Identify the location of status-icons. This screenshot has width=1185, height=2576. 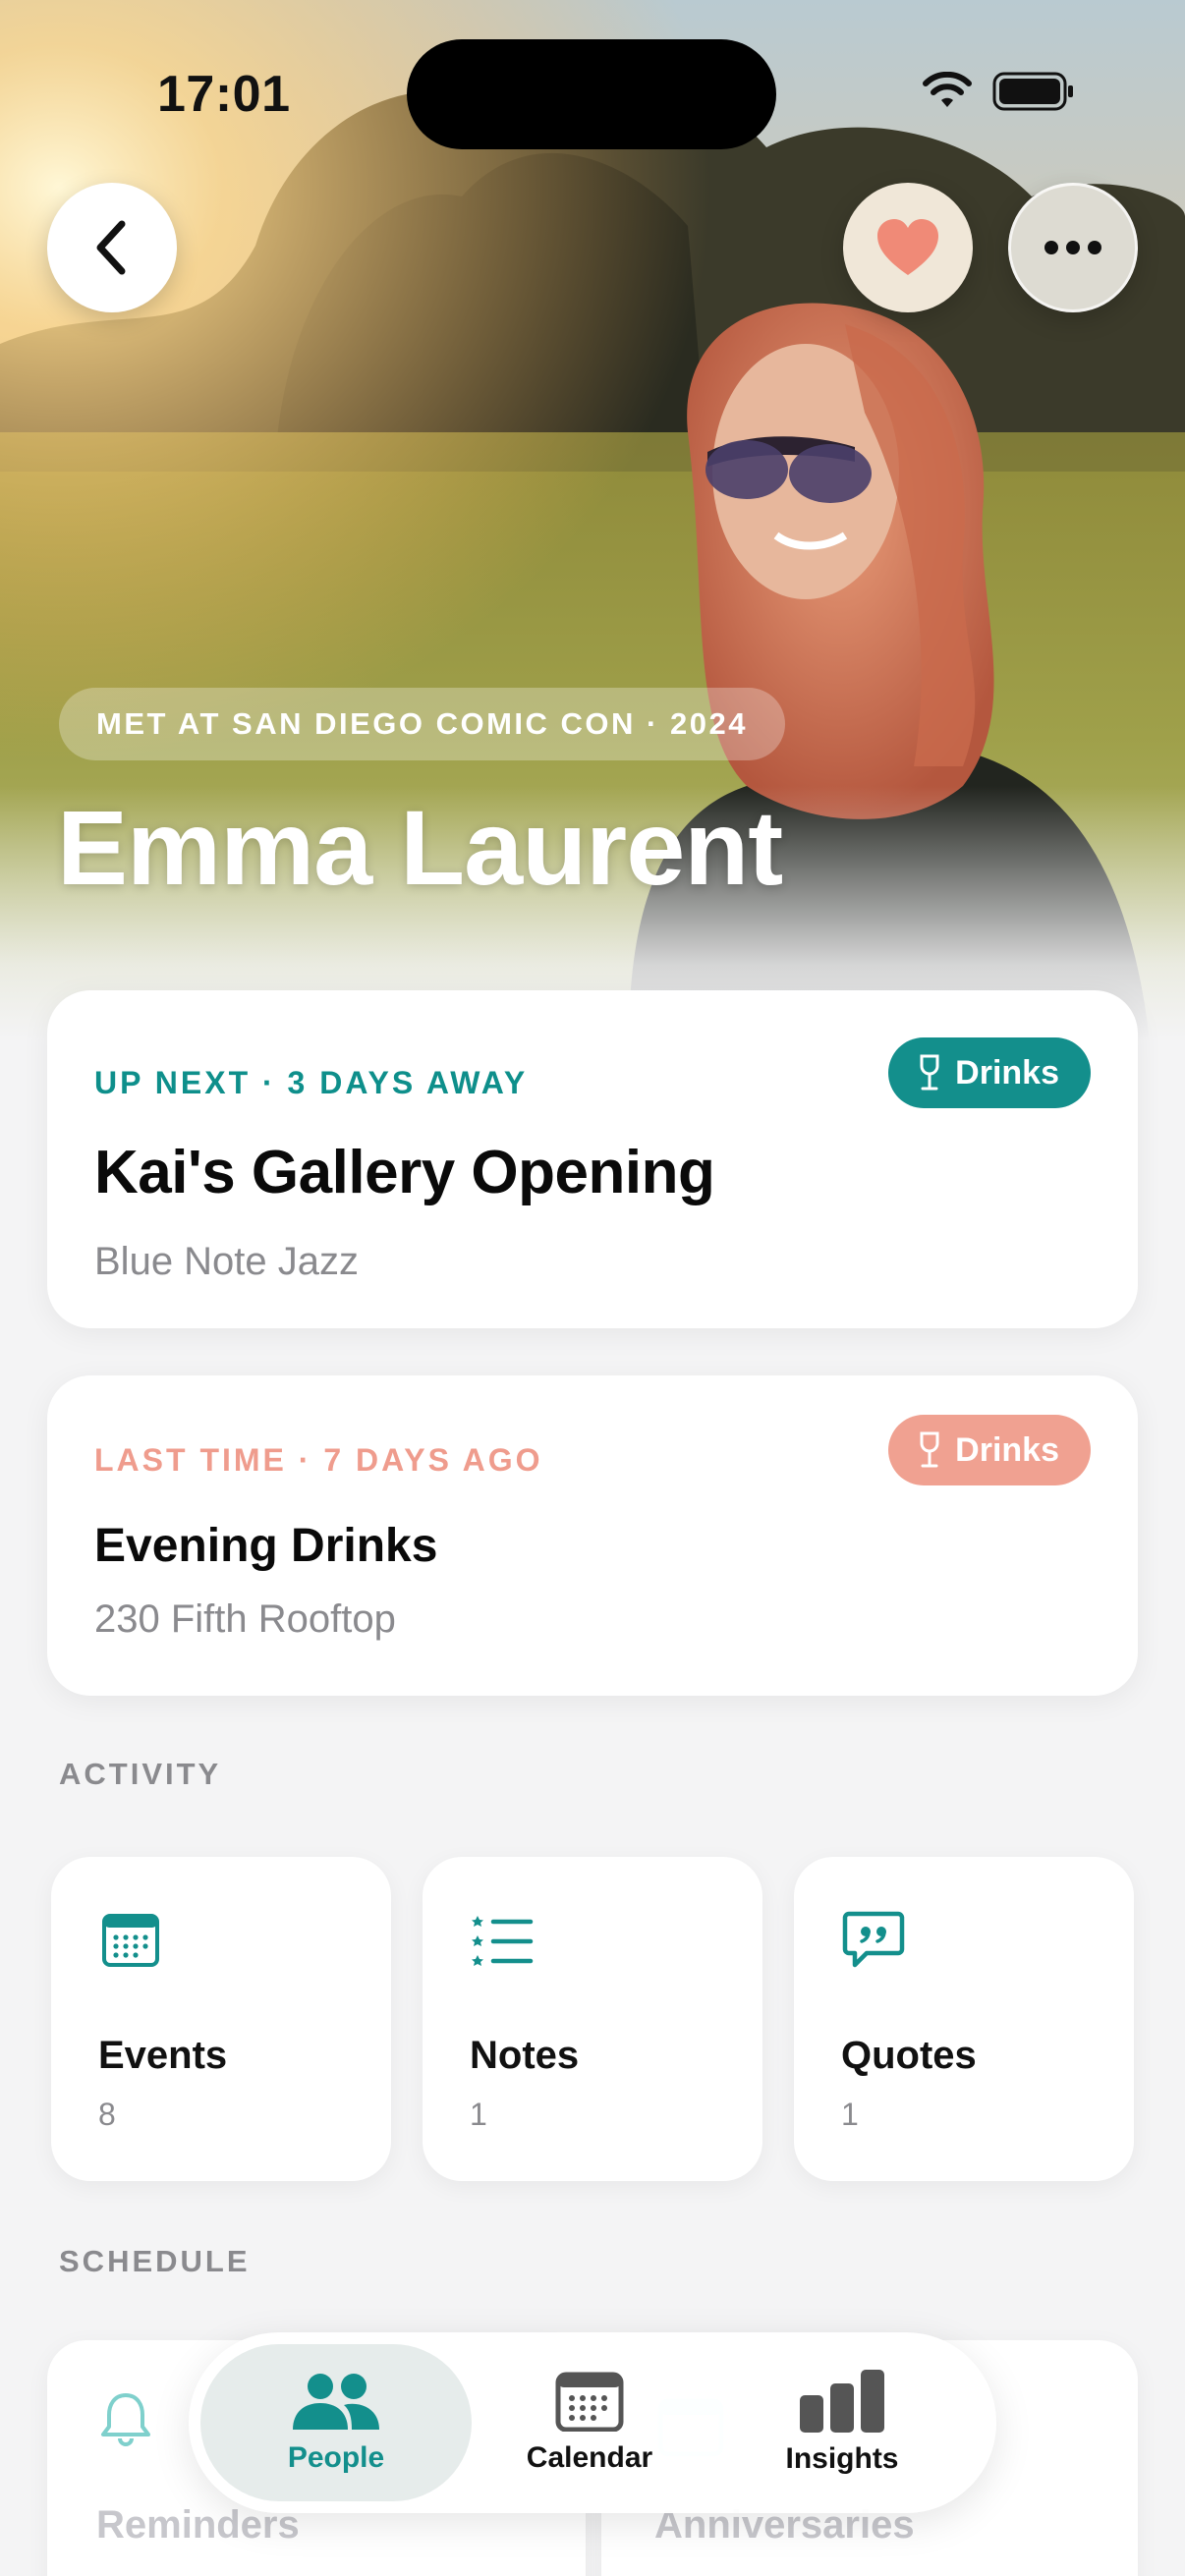
(999, 91).